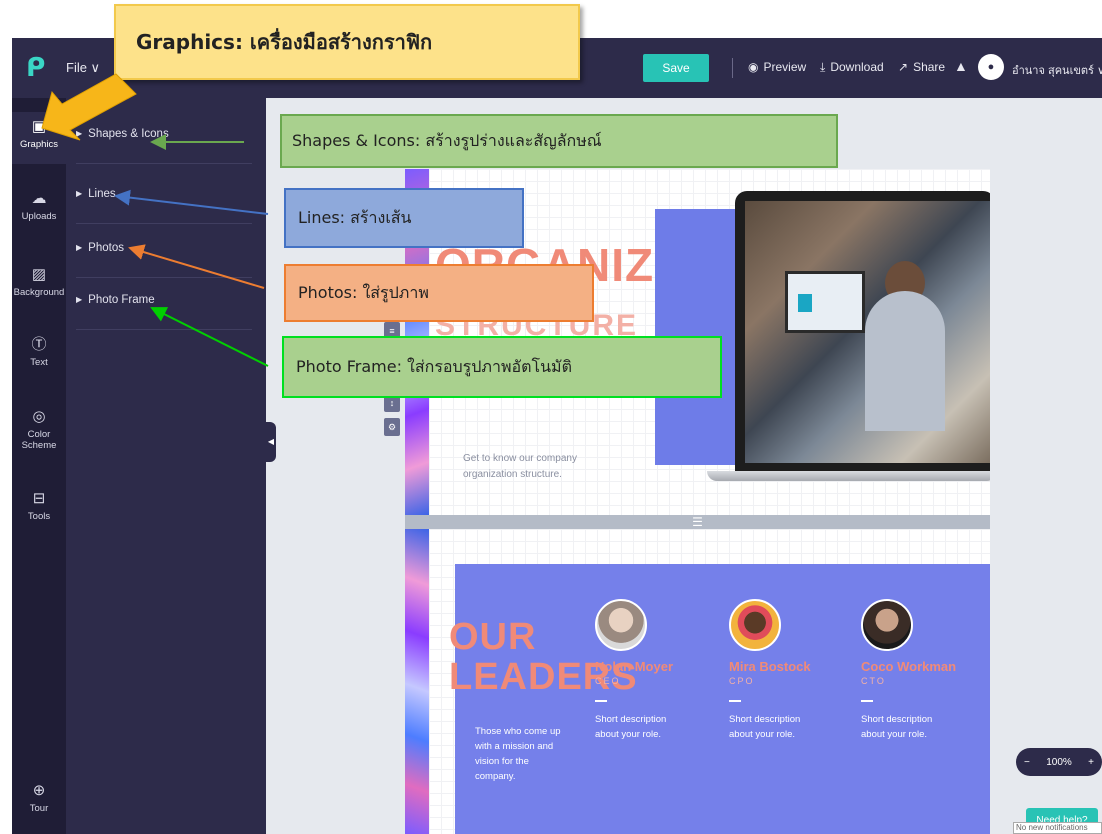 The width and height of the screenshot is (1102, 834). Describe the element at coordinates (39, 808) in the screenshot. I see `sidebar-item-label: Tour` at that location.